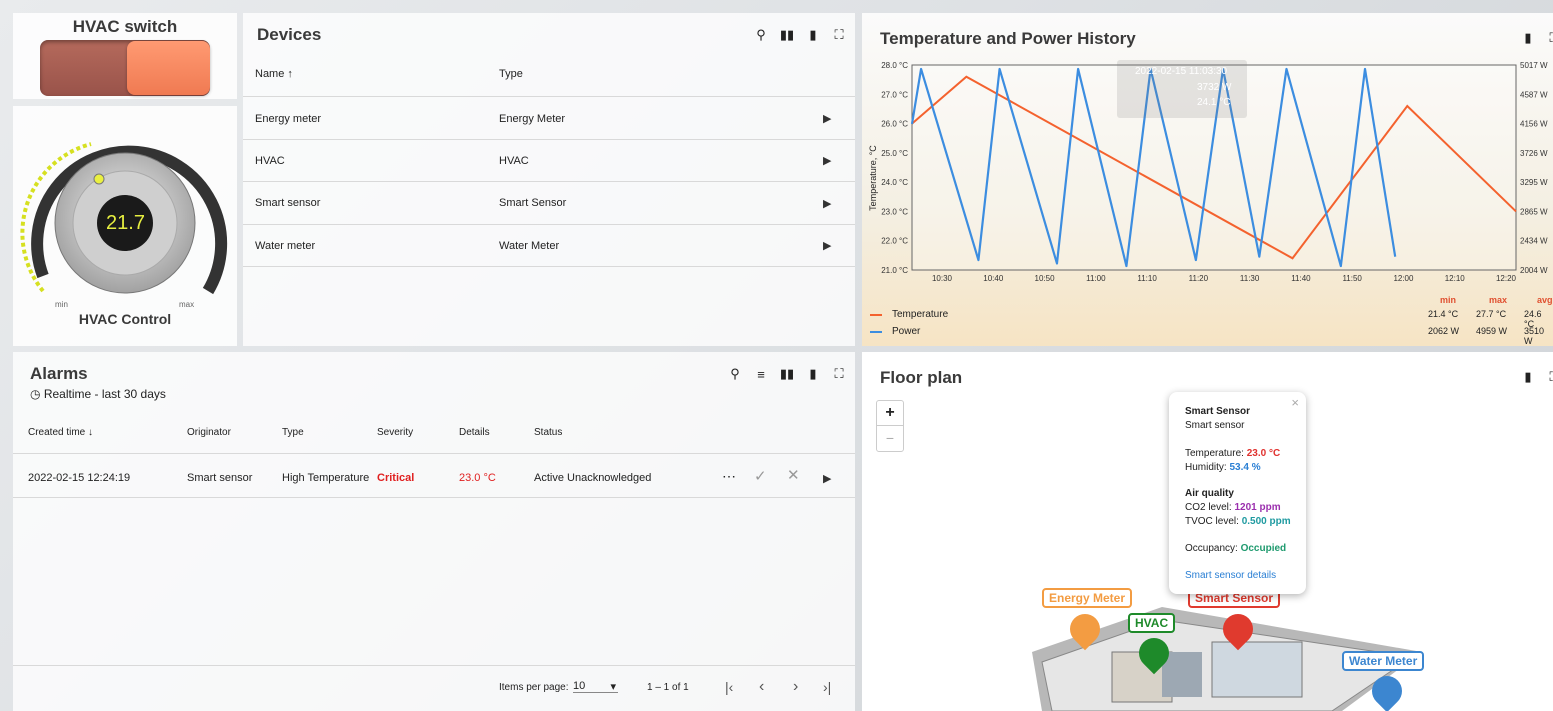 Image resolution: width=1553 pixels, height=711 pixels. I want to click on x-tick: 12:10, so click(1455, 278).